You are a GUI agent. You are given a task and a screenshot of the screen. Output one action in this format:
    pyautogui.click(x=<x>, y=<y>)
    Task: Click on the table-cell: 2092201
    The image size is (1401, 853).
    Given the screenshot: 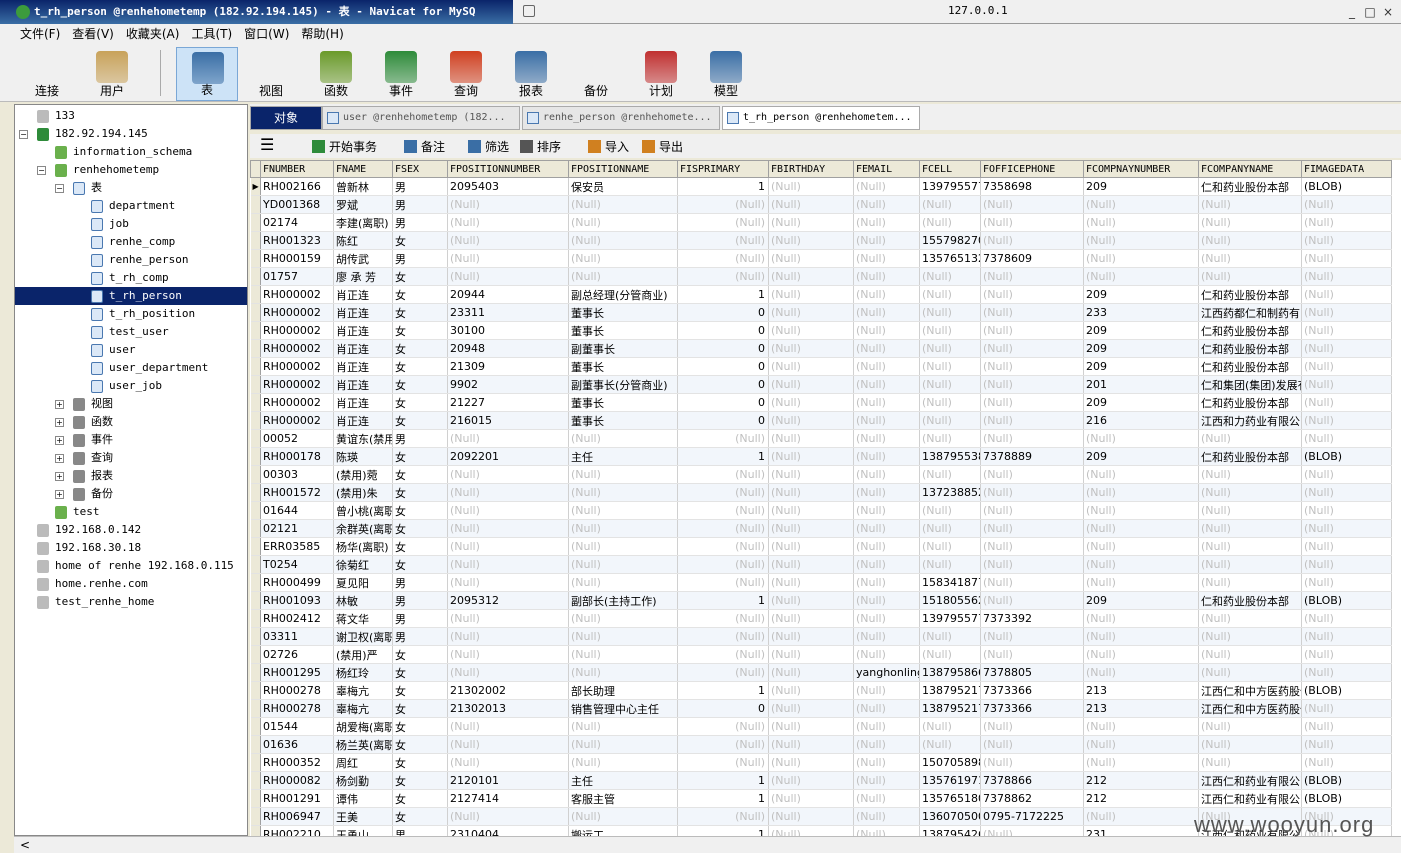 What is the action you would take?
    pyautogui.click(x=508, y=456)
    